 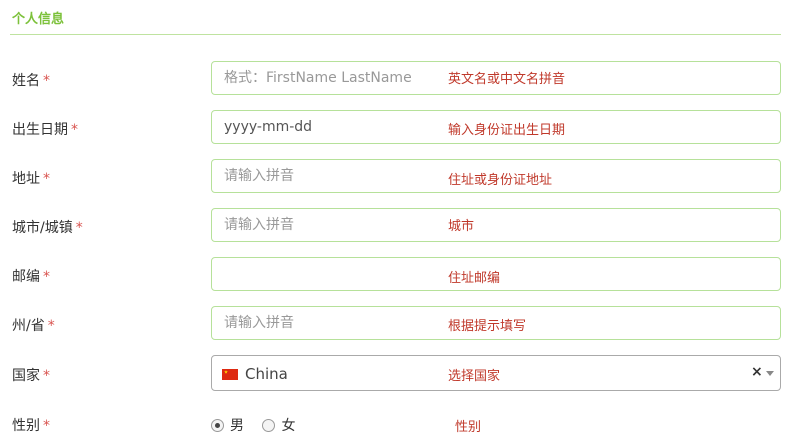 What do you see at coordinates (496, 78) in the screenshot?
I see `name-input` at bounding box center [496, 78].